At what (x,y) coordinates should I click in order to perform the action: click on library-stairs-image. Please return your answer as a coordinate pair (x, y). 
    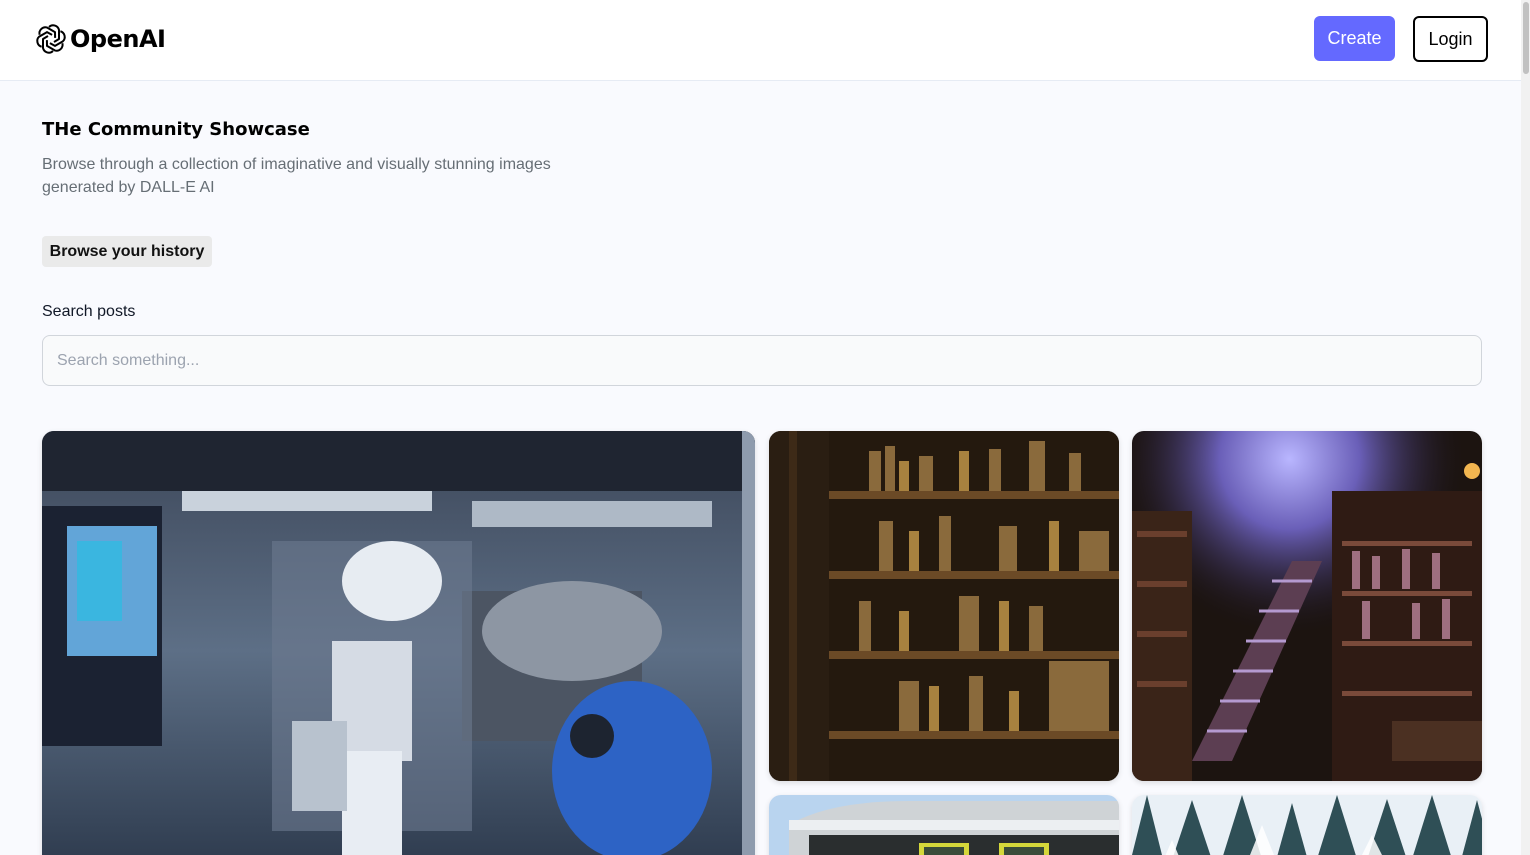
    Looking at the image, I should click on (1307, 606).